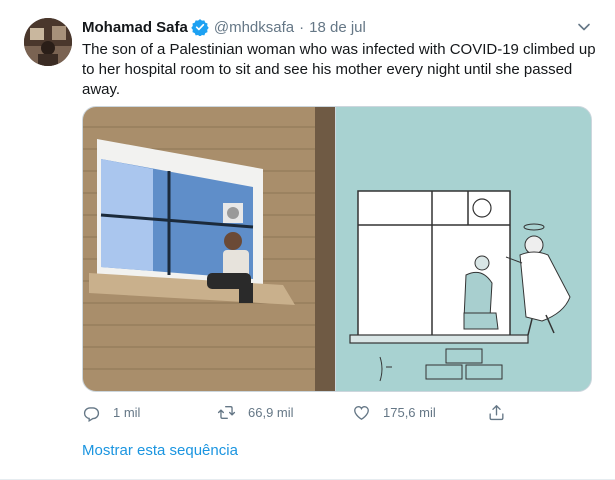  Describe the element at coordinates (48, 42) in the screenshot. I see `avatar` at that location.